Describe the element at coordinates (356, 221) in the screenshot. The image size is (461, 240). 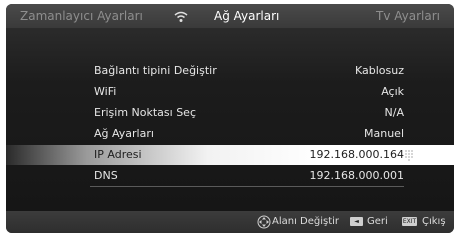
I see `back-key-icon: ◄` at that location.